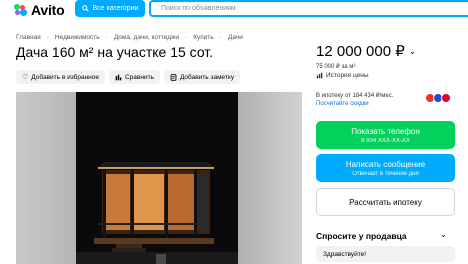  I want to click on all-categories-label: Все категории, so click(115, 8).